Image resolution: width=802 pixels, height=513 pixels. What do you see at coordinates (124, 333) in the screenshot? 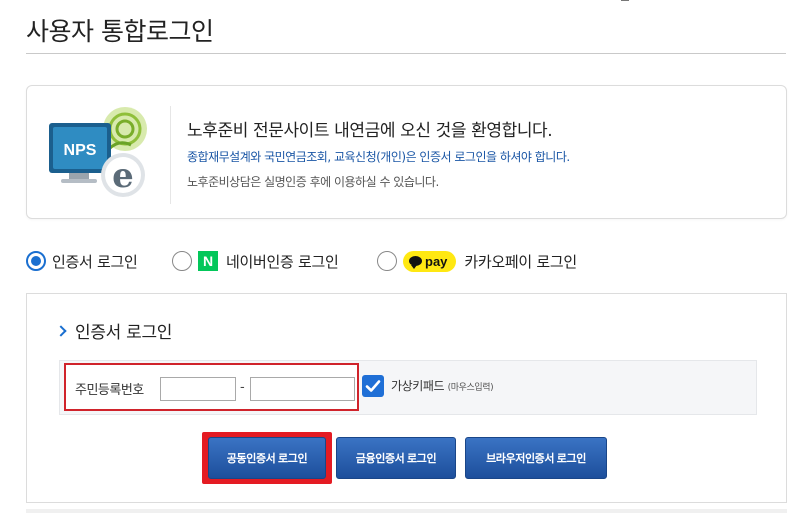
I see `panel-title-text: 인증서 로그인` at bounding box center [124, 333].